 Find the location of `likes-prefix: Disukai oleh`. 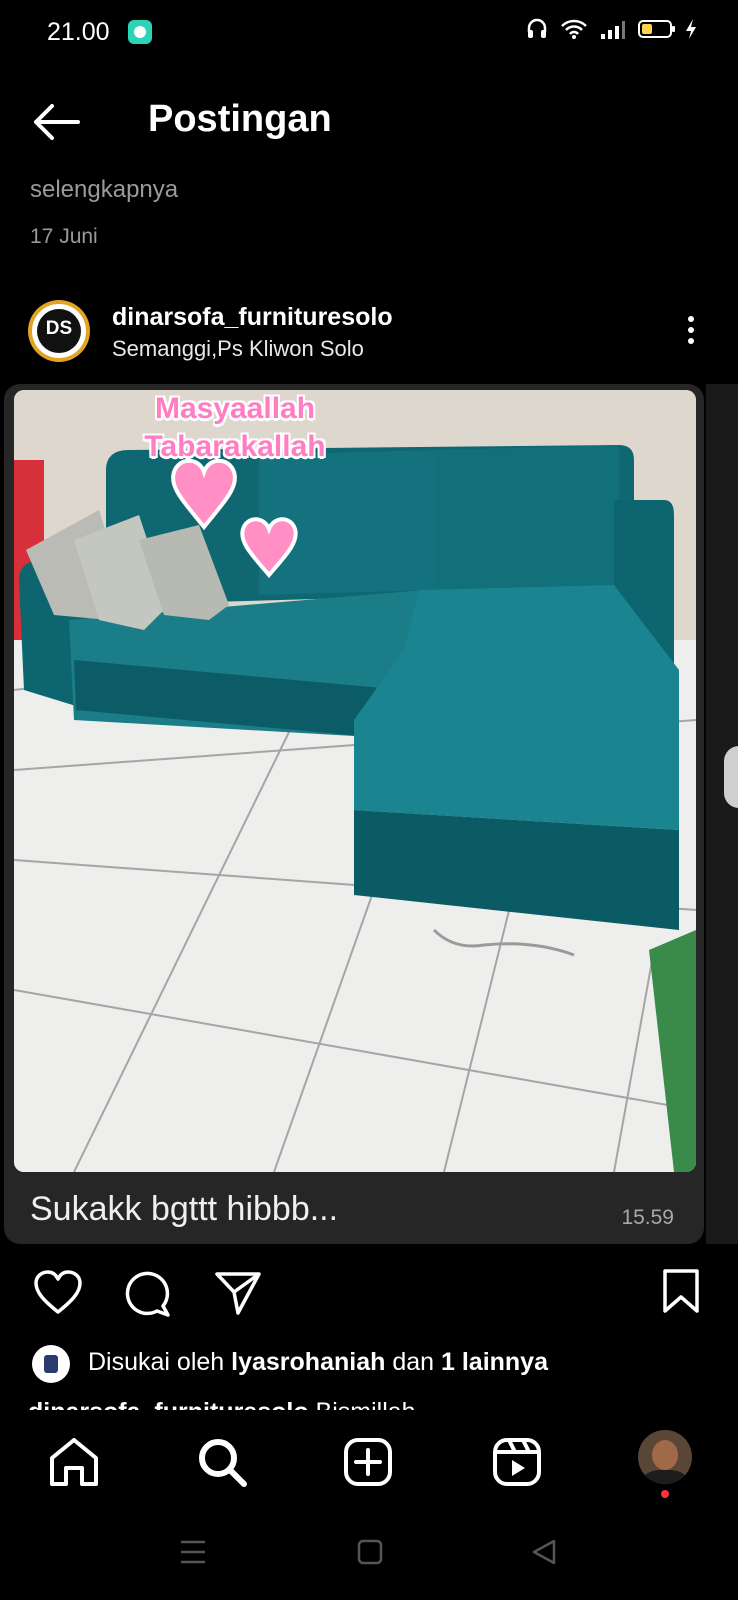

likes-prefix: Disukai oleh is located at coordinates (156, 1362).